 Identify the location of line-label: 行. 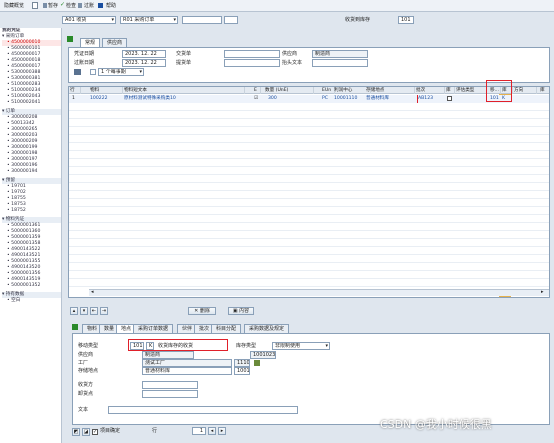
(155, 431).